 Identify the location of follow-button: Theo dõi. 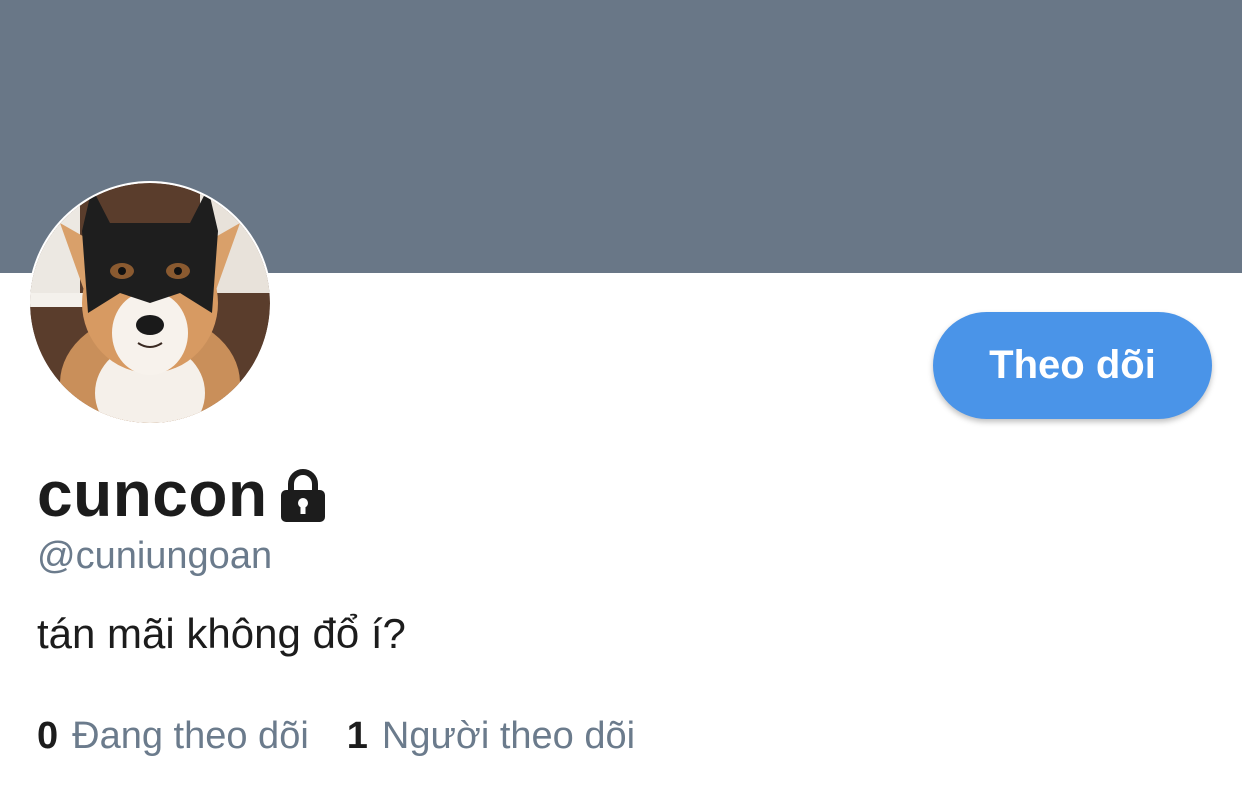
(1072, 365).